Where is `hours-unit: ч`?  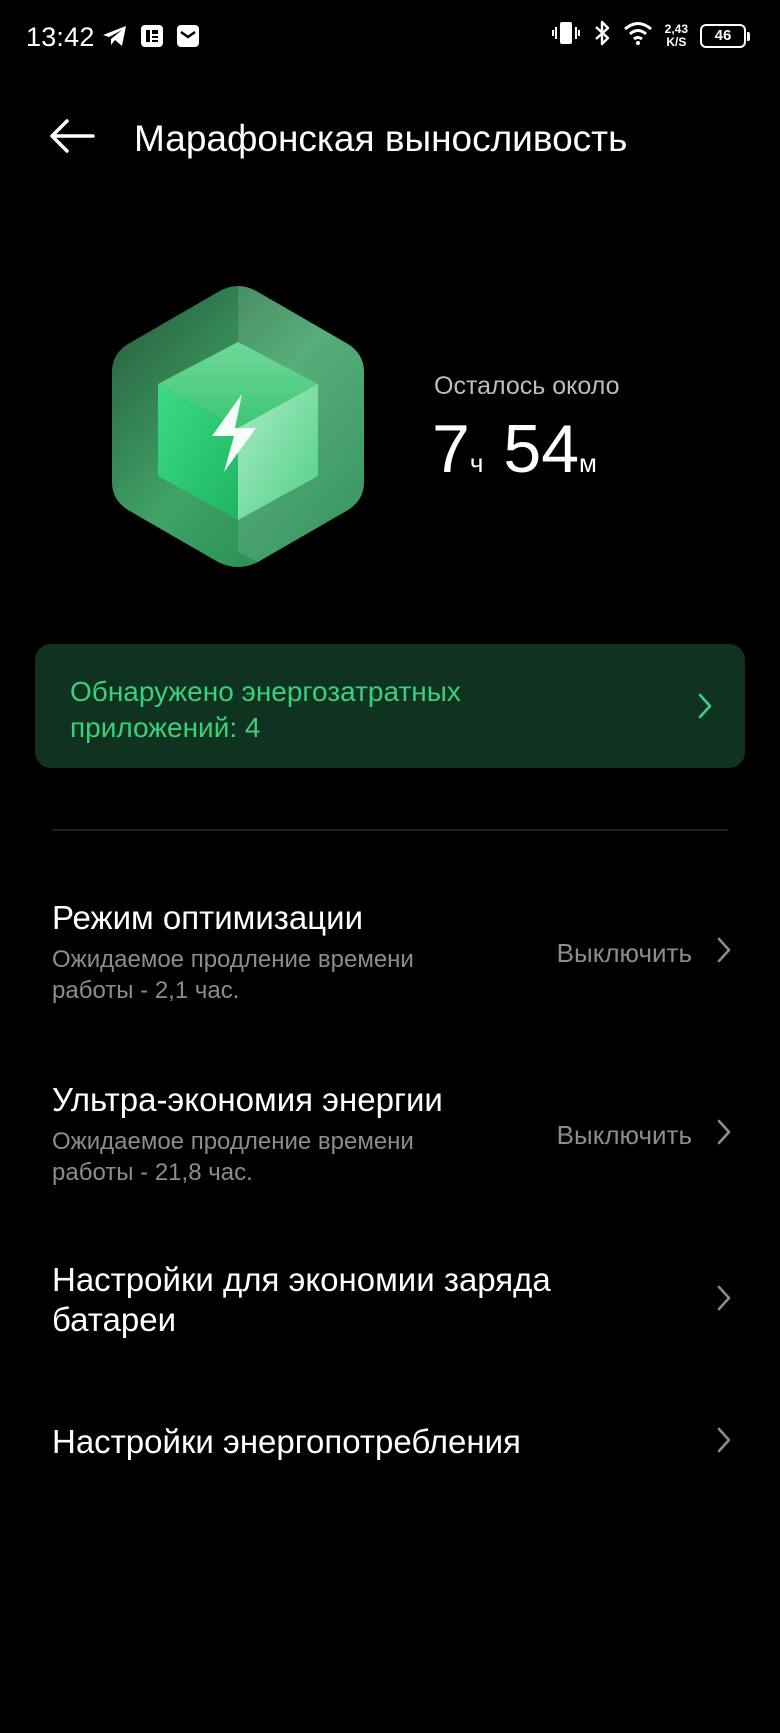
hours-unit: ч is located at coordinates (476, 463).